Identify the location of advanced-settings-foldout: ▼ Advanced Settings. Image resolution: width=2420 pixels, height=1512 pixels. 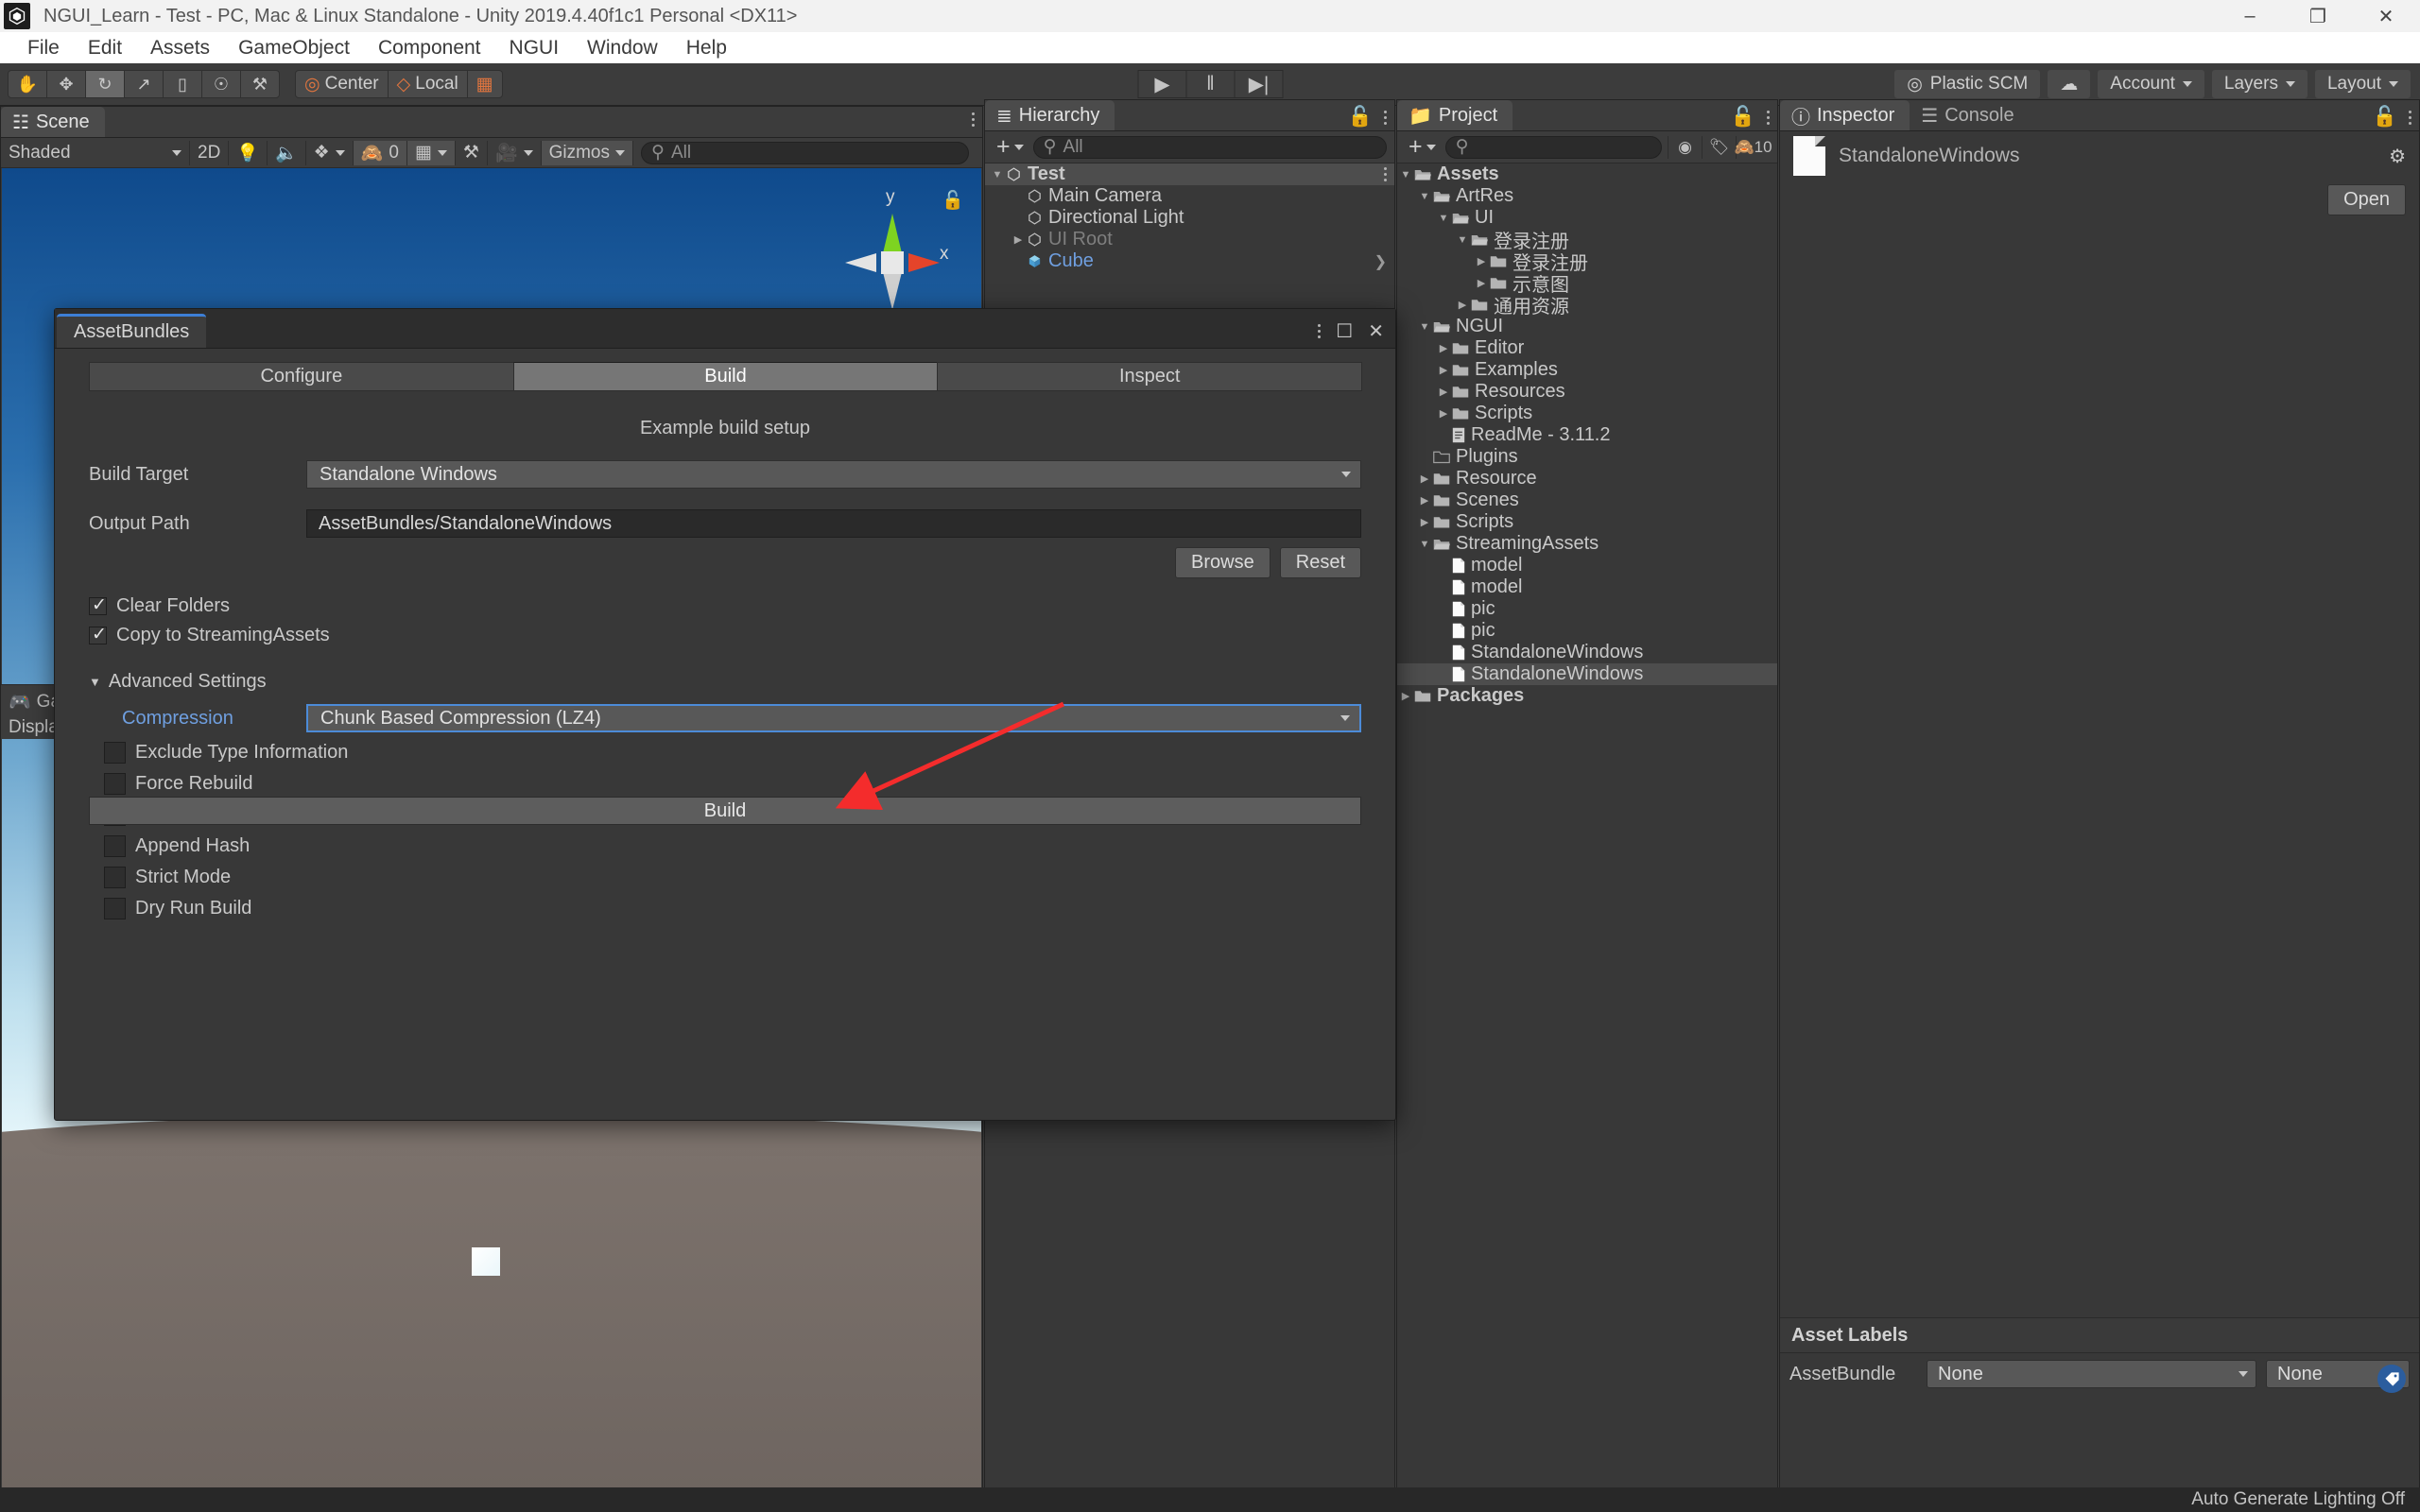
(725, 682).